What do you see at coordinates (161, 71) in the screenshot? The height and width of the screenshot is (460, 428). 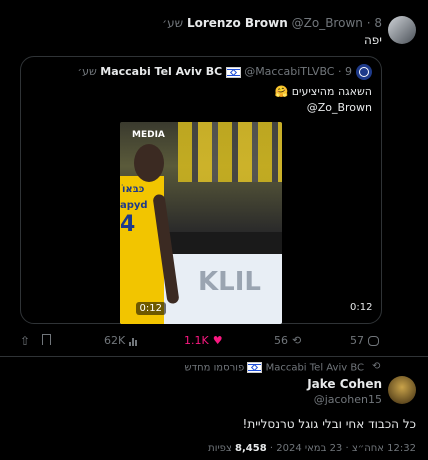 I see `quoted-author-name: Maccabi Tel Aviv BC` at bounding box center [161, 71].